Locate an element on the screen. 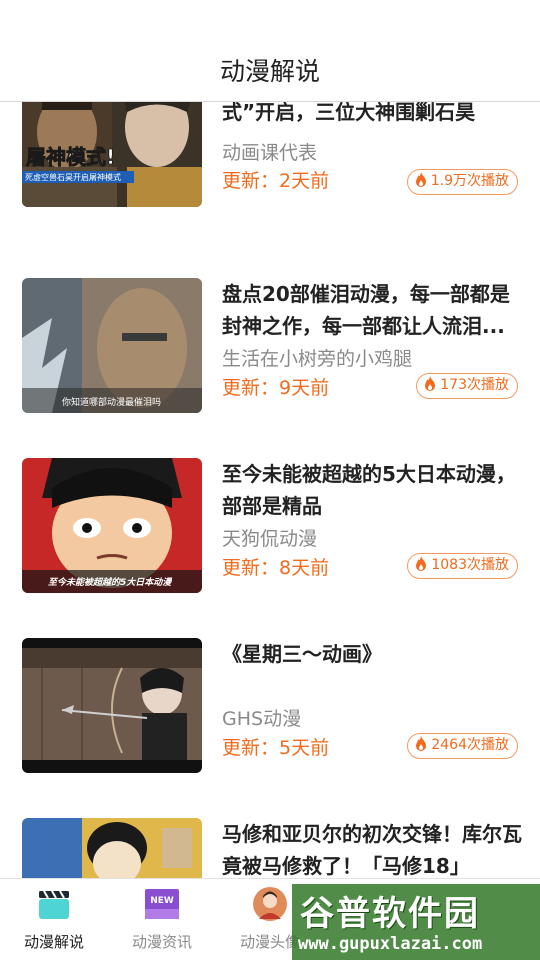  avatar-icon is located at coordinates (270, 904).